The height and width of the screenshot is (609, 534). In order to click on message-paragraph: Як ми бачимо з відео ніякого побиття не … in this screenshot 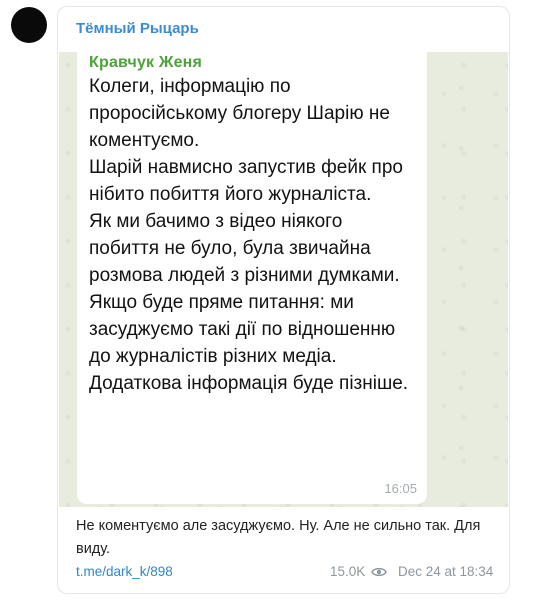, I will do `click(244, 248)`.